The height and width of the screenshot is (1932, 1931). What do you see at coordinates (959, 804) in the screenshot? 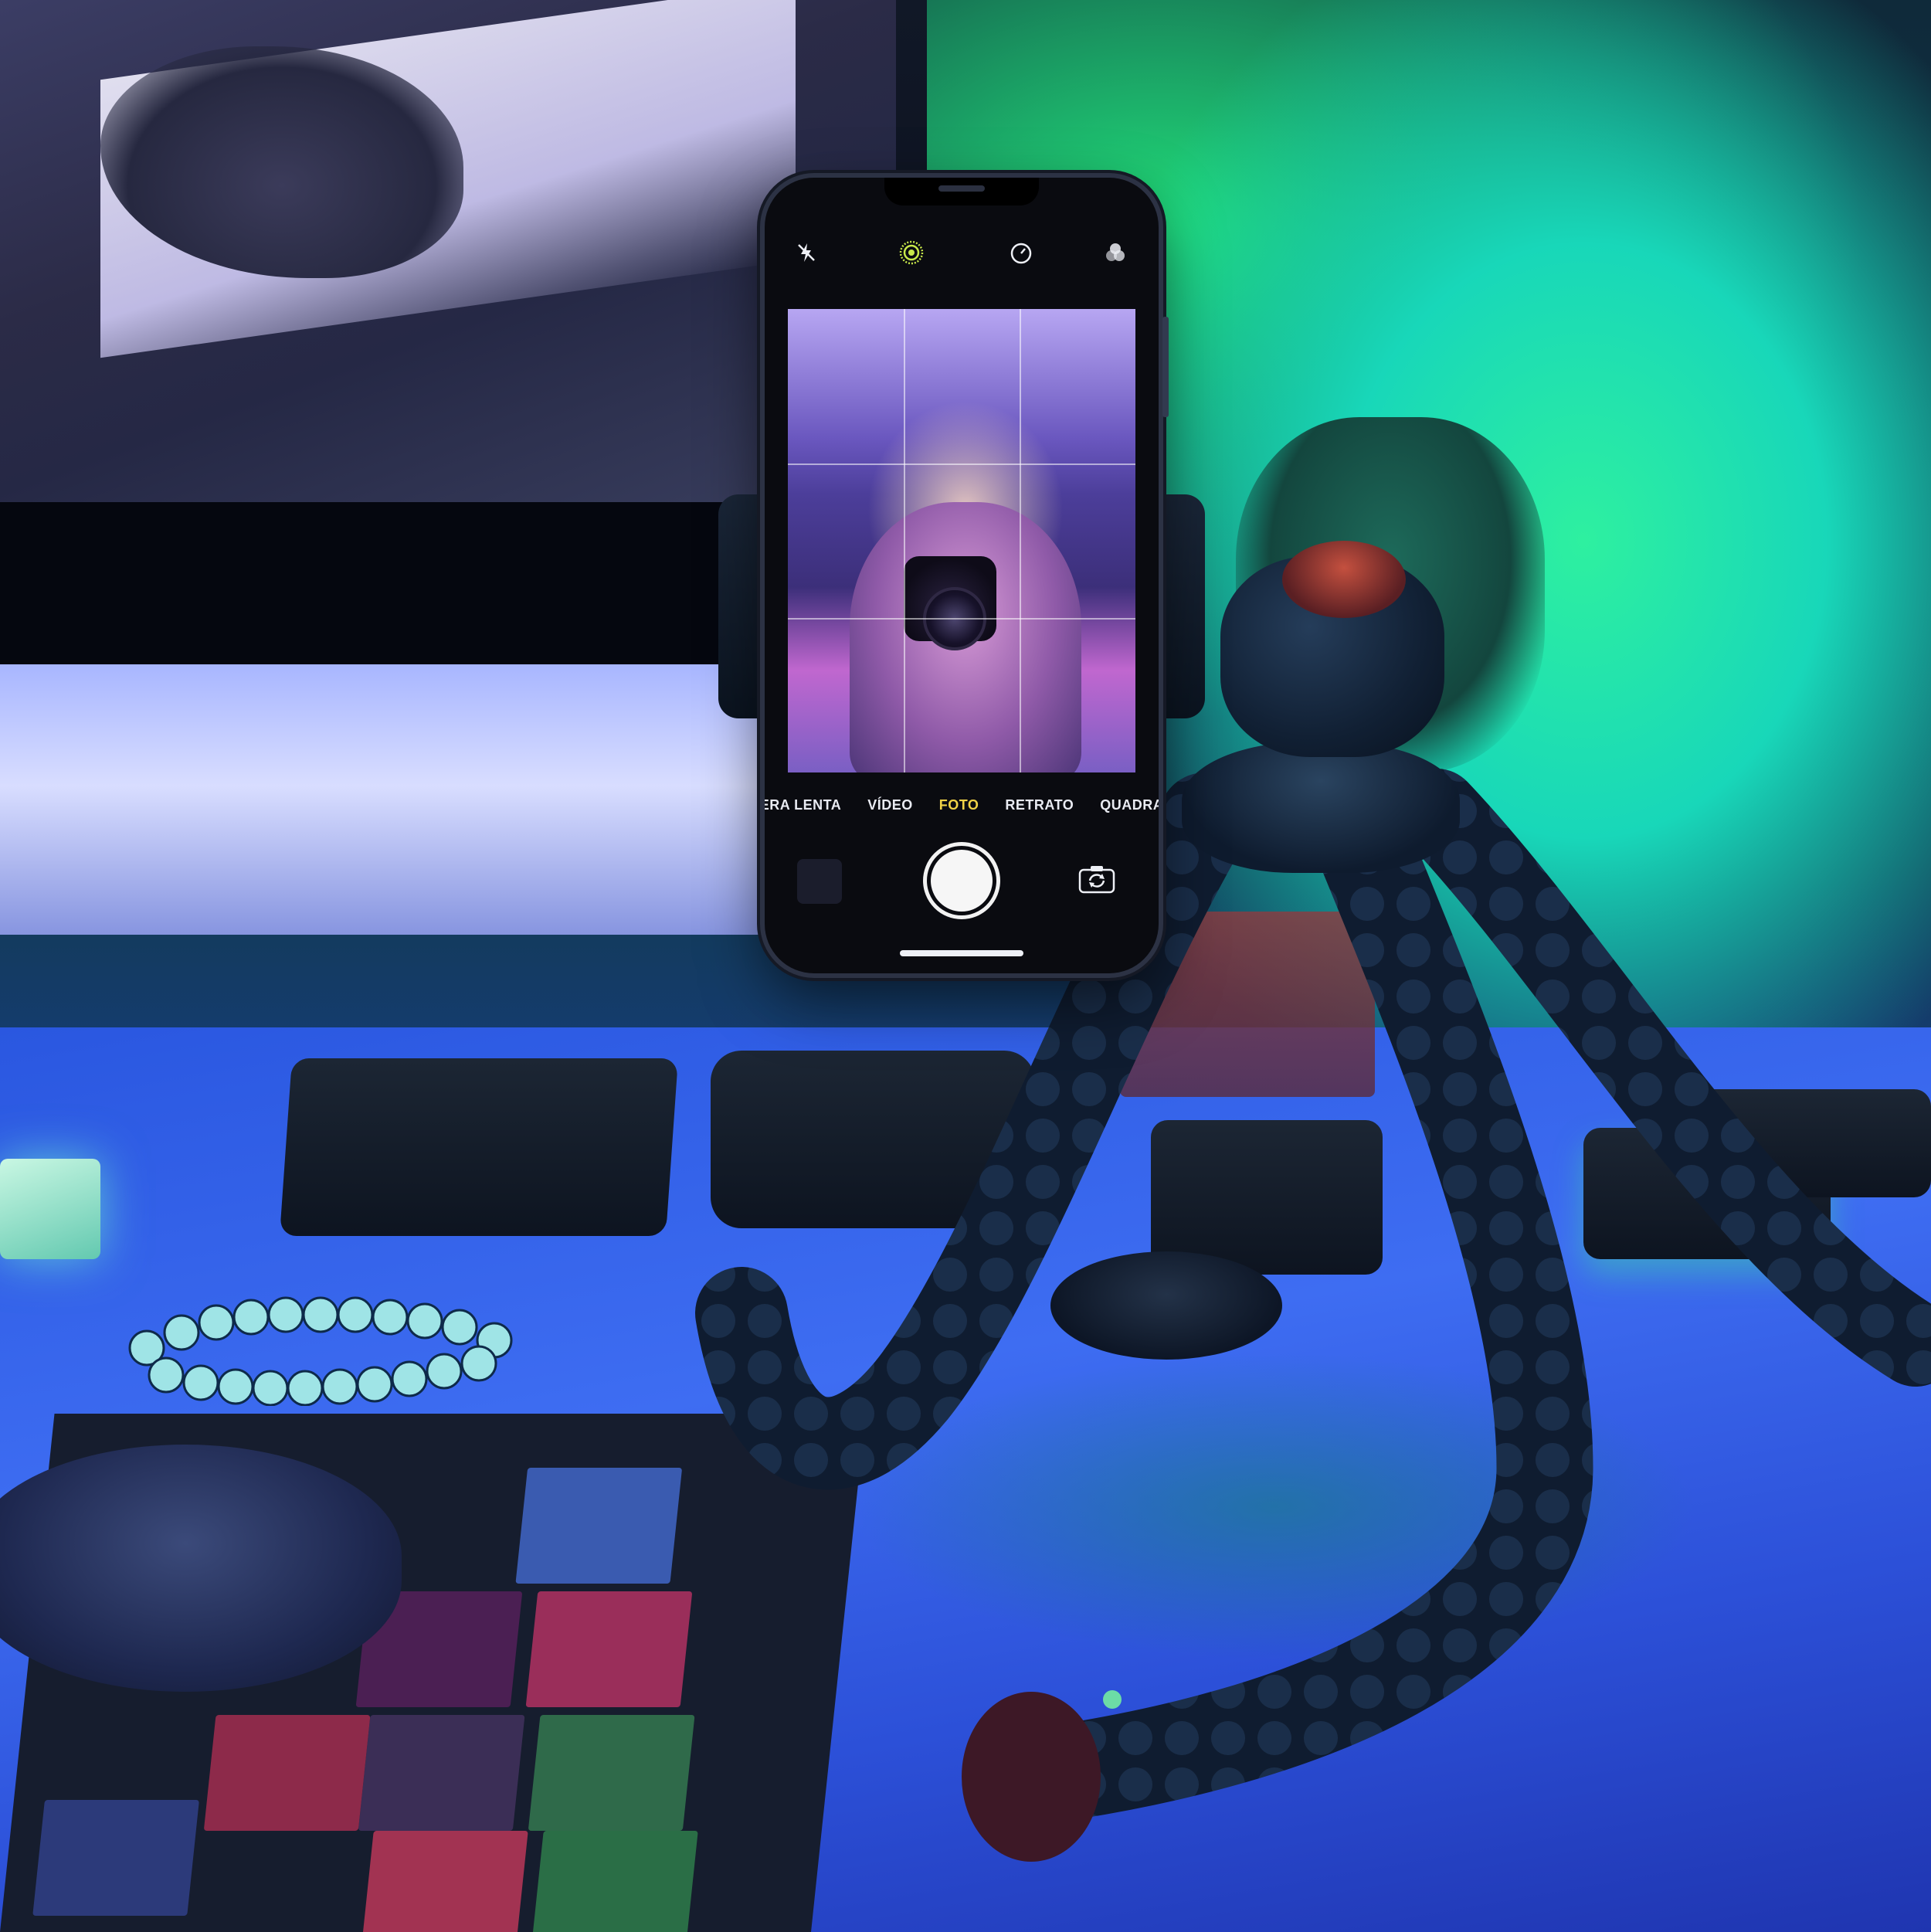
I see `mode-photo: FOTO` at bounding box center [959, 804].